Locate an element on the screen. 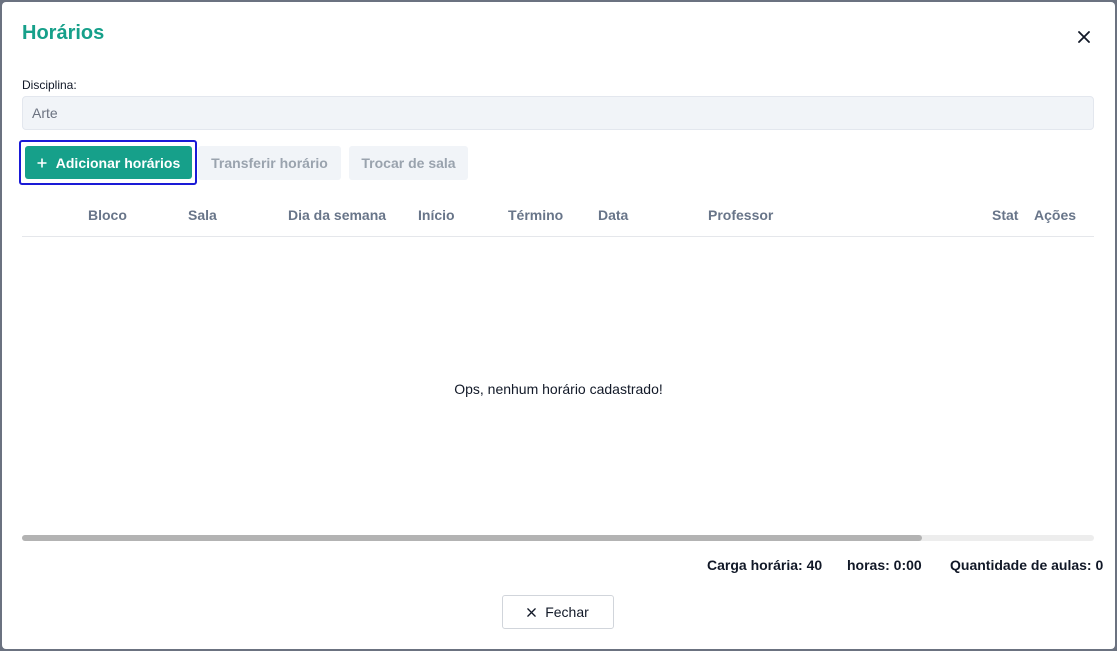 Image resolution: width=1117 pixels, height=651 pixels. discipline-field: Arte is located at coordinates (558, 113).